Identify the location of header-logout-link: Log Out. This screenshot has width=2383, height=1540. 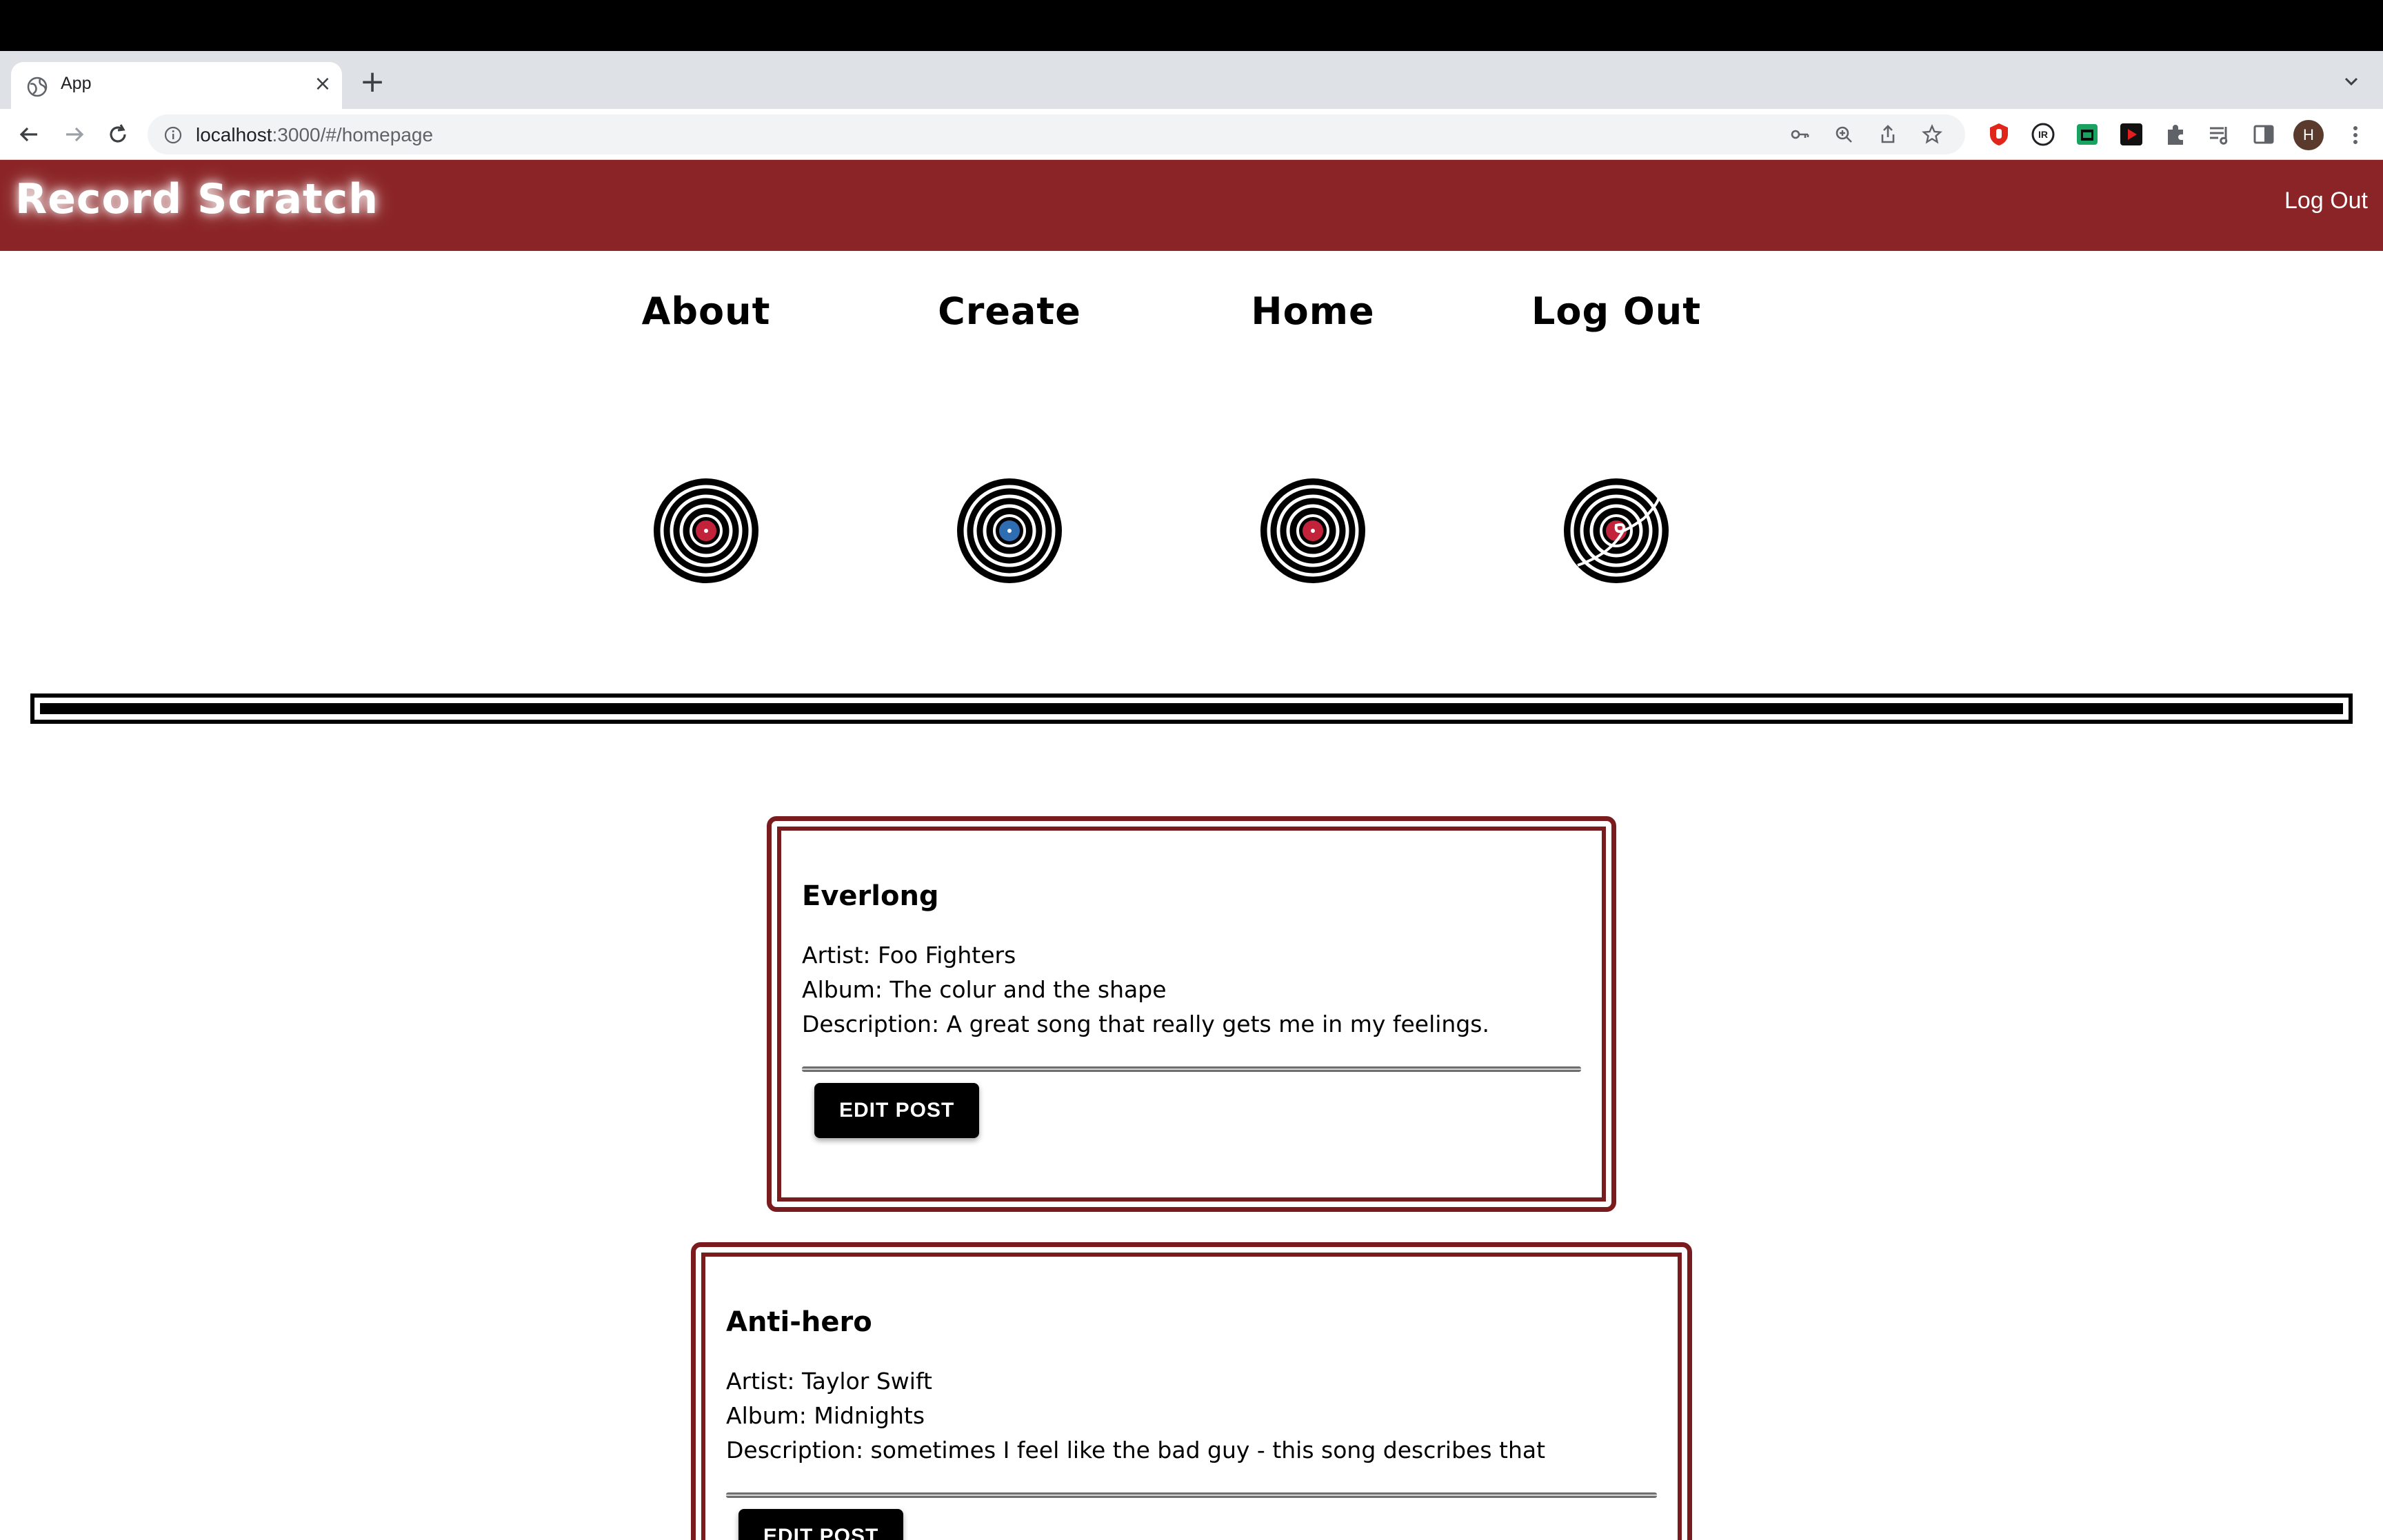
(2326, 201).